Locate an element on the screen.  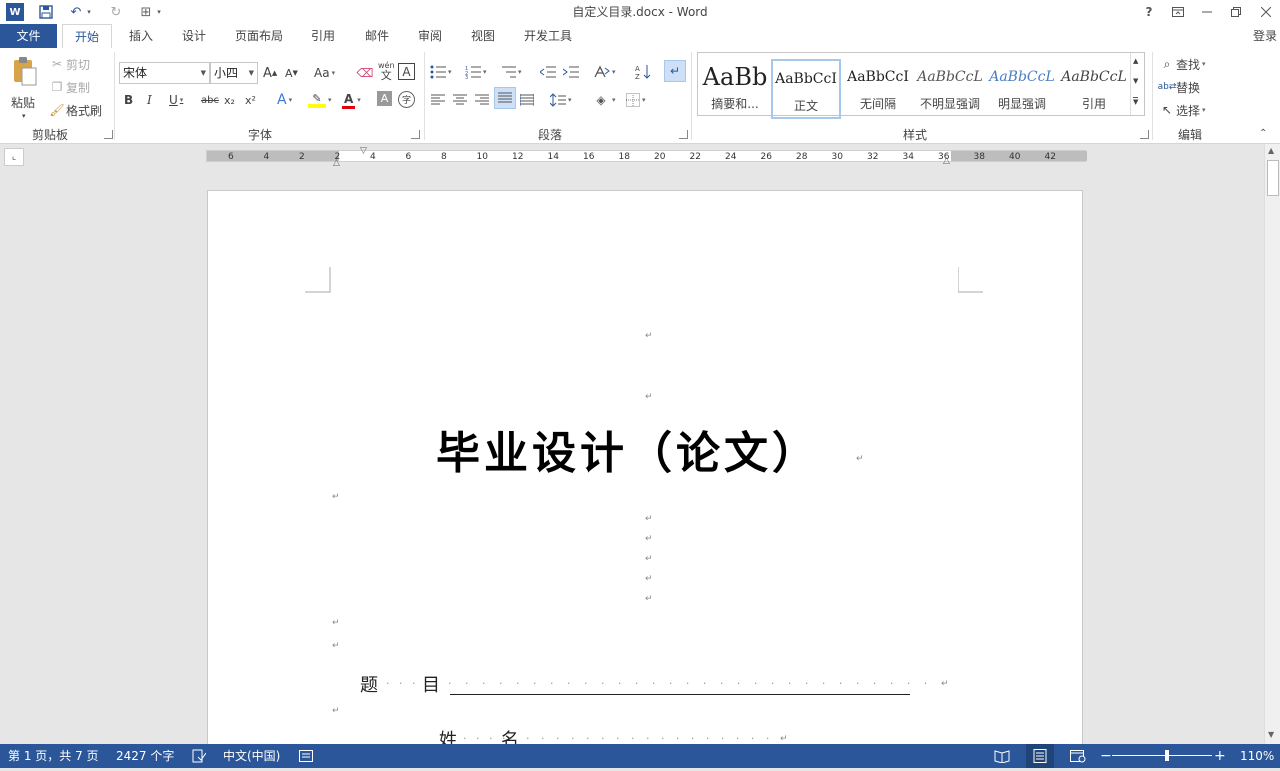
style-quote: AaBbCcL 引用 is located at coordinates (1094, 89).